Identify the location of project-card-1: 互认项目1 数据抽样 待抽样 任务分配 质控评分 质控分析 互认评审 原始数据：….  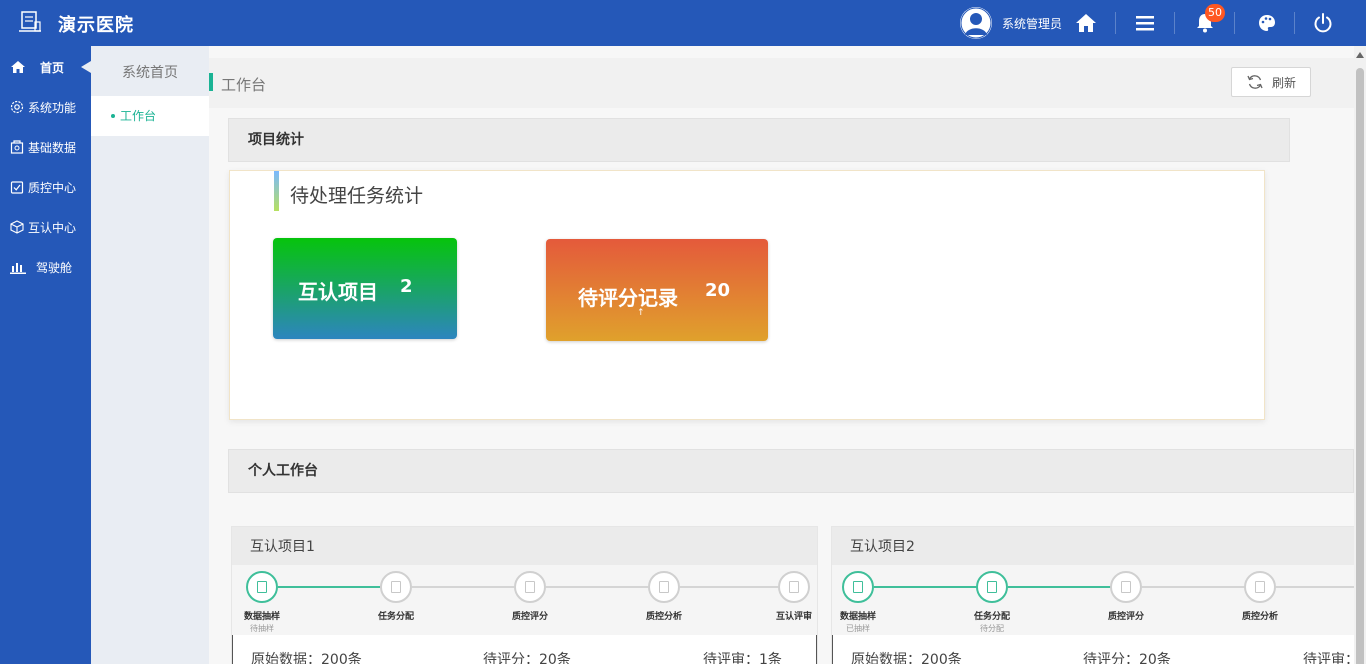
(524, 595).